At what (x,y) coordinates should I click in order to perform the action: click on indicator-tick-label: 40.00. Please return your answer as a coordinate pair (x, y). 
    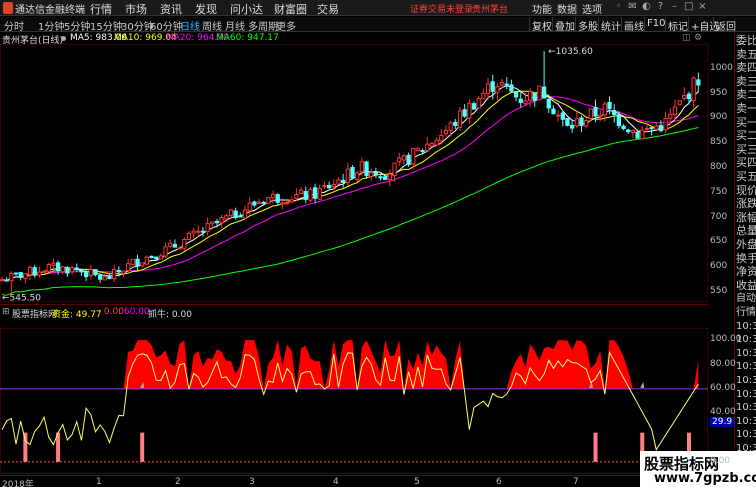
    Looking at the image, I should click on (723, 412).